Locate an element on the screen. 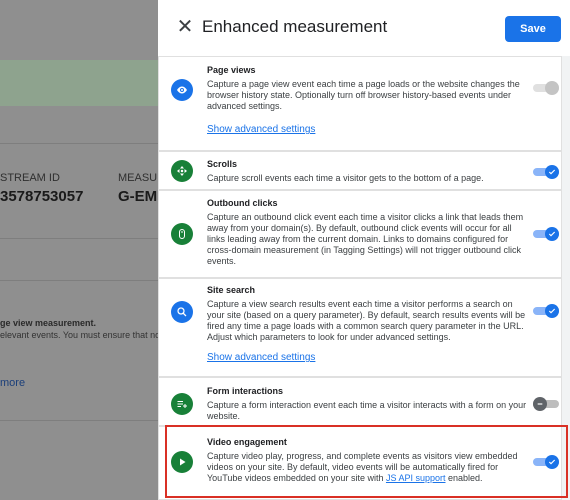 This screenshot has width=570, height=500. card-title: Form interactions is located at coordinates (245, 391).